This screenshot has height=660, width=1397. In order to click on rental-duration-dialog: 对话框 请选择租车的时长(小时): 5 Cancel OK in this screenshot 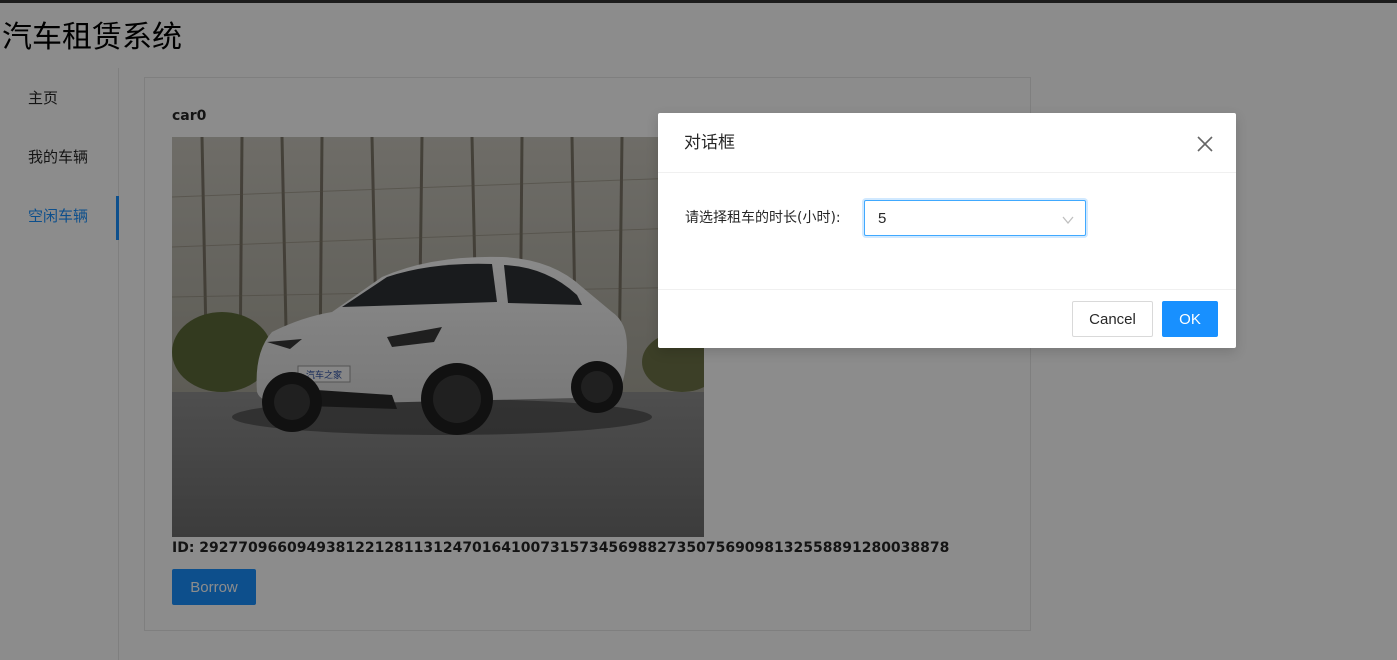, I will do `click(947, 230)`.